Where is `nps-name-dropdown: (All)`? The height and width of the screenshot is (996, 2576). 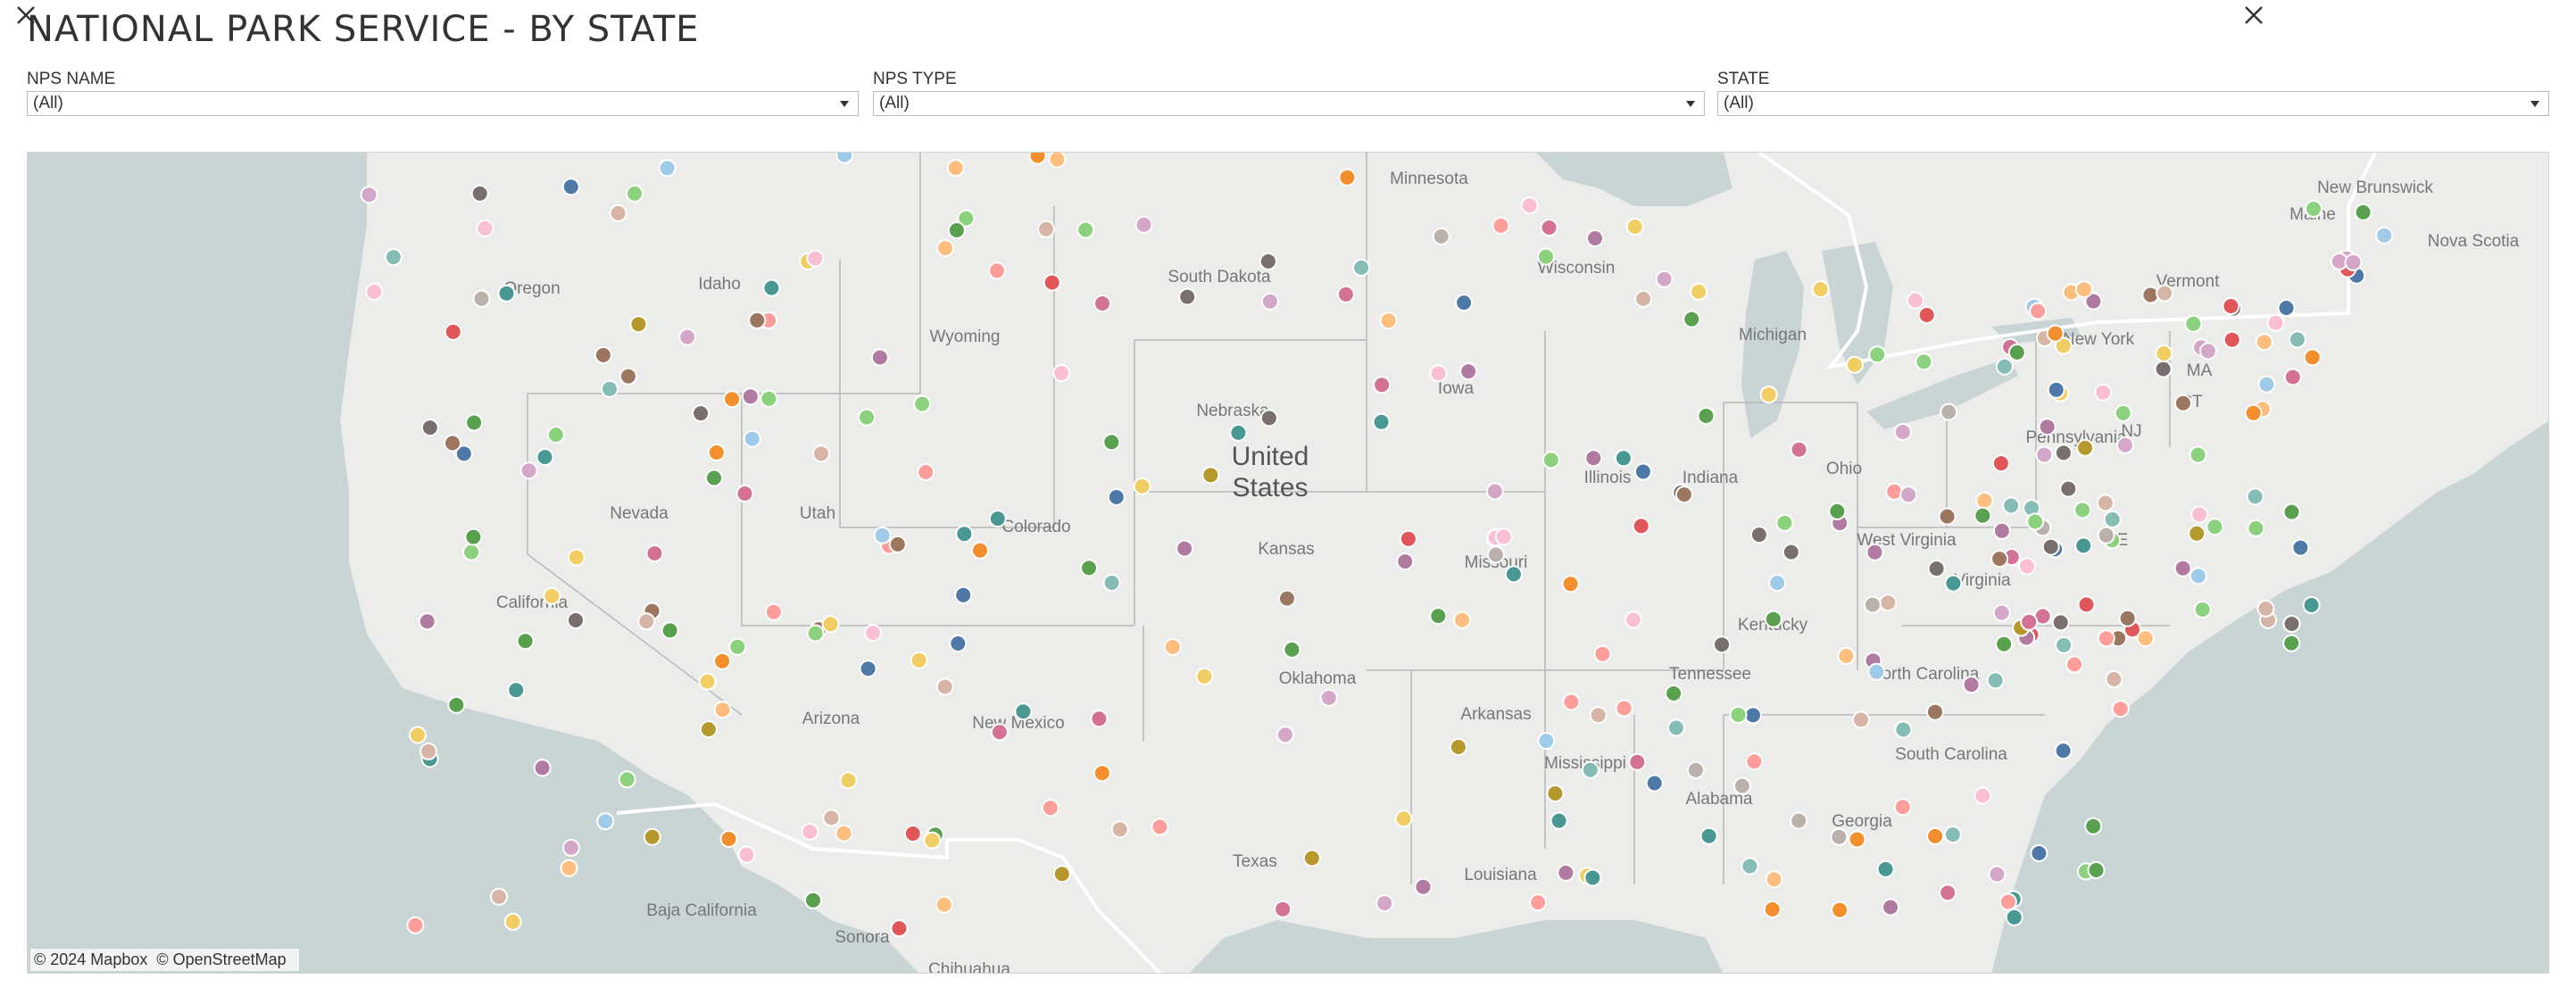 nps-name-dropdown: (All) is located at coordinates (443, 103).